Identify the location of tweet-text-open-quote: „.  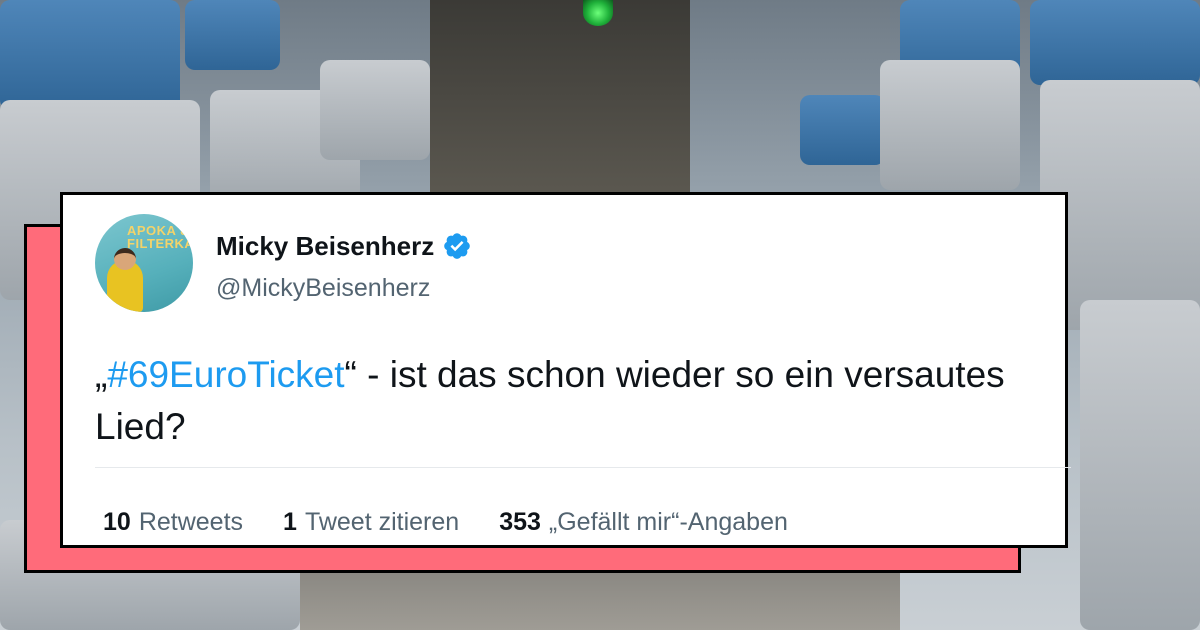
(101, 374).